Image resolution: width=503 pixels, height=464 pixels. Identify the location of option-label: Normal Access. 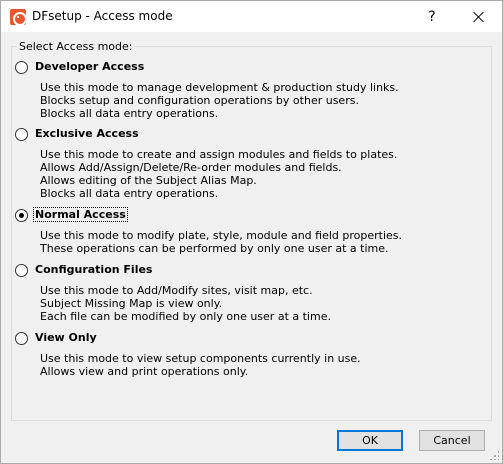
(80, 214).